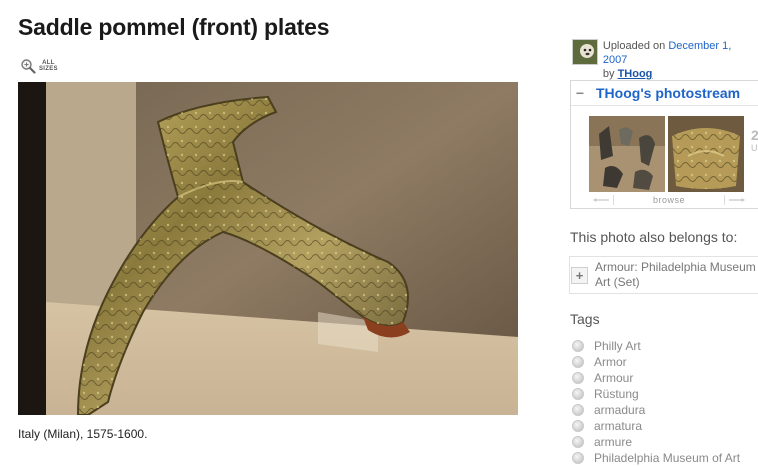  Describe the element at coordinates (579, 275) in the screenshot. I see `add-to-set-button: +` at that location.